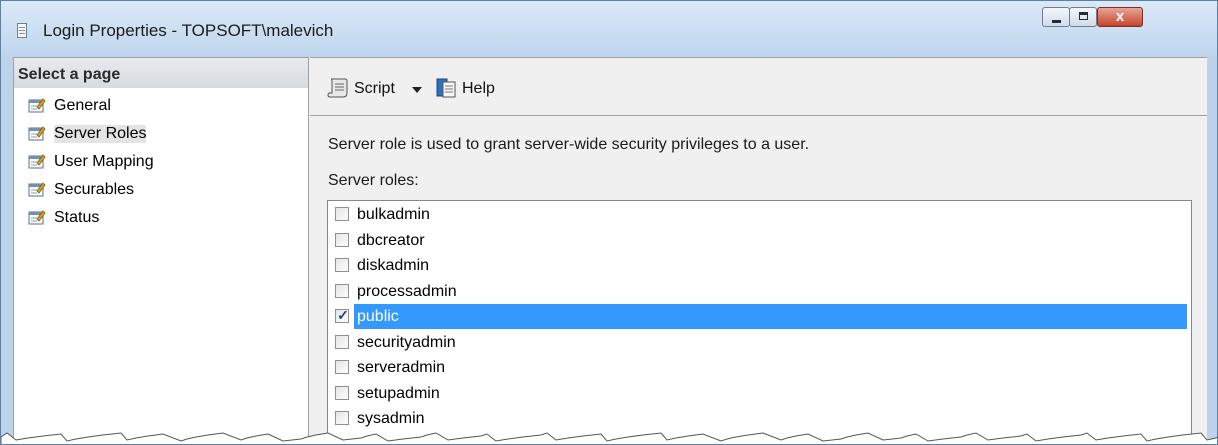  Describe the element at coordinates (759, 342) in the screenshot. I see `role-row-securityadmin: securityadmin` at that location.